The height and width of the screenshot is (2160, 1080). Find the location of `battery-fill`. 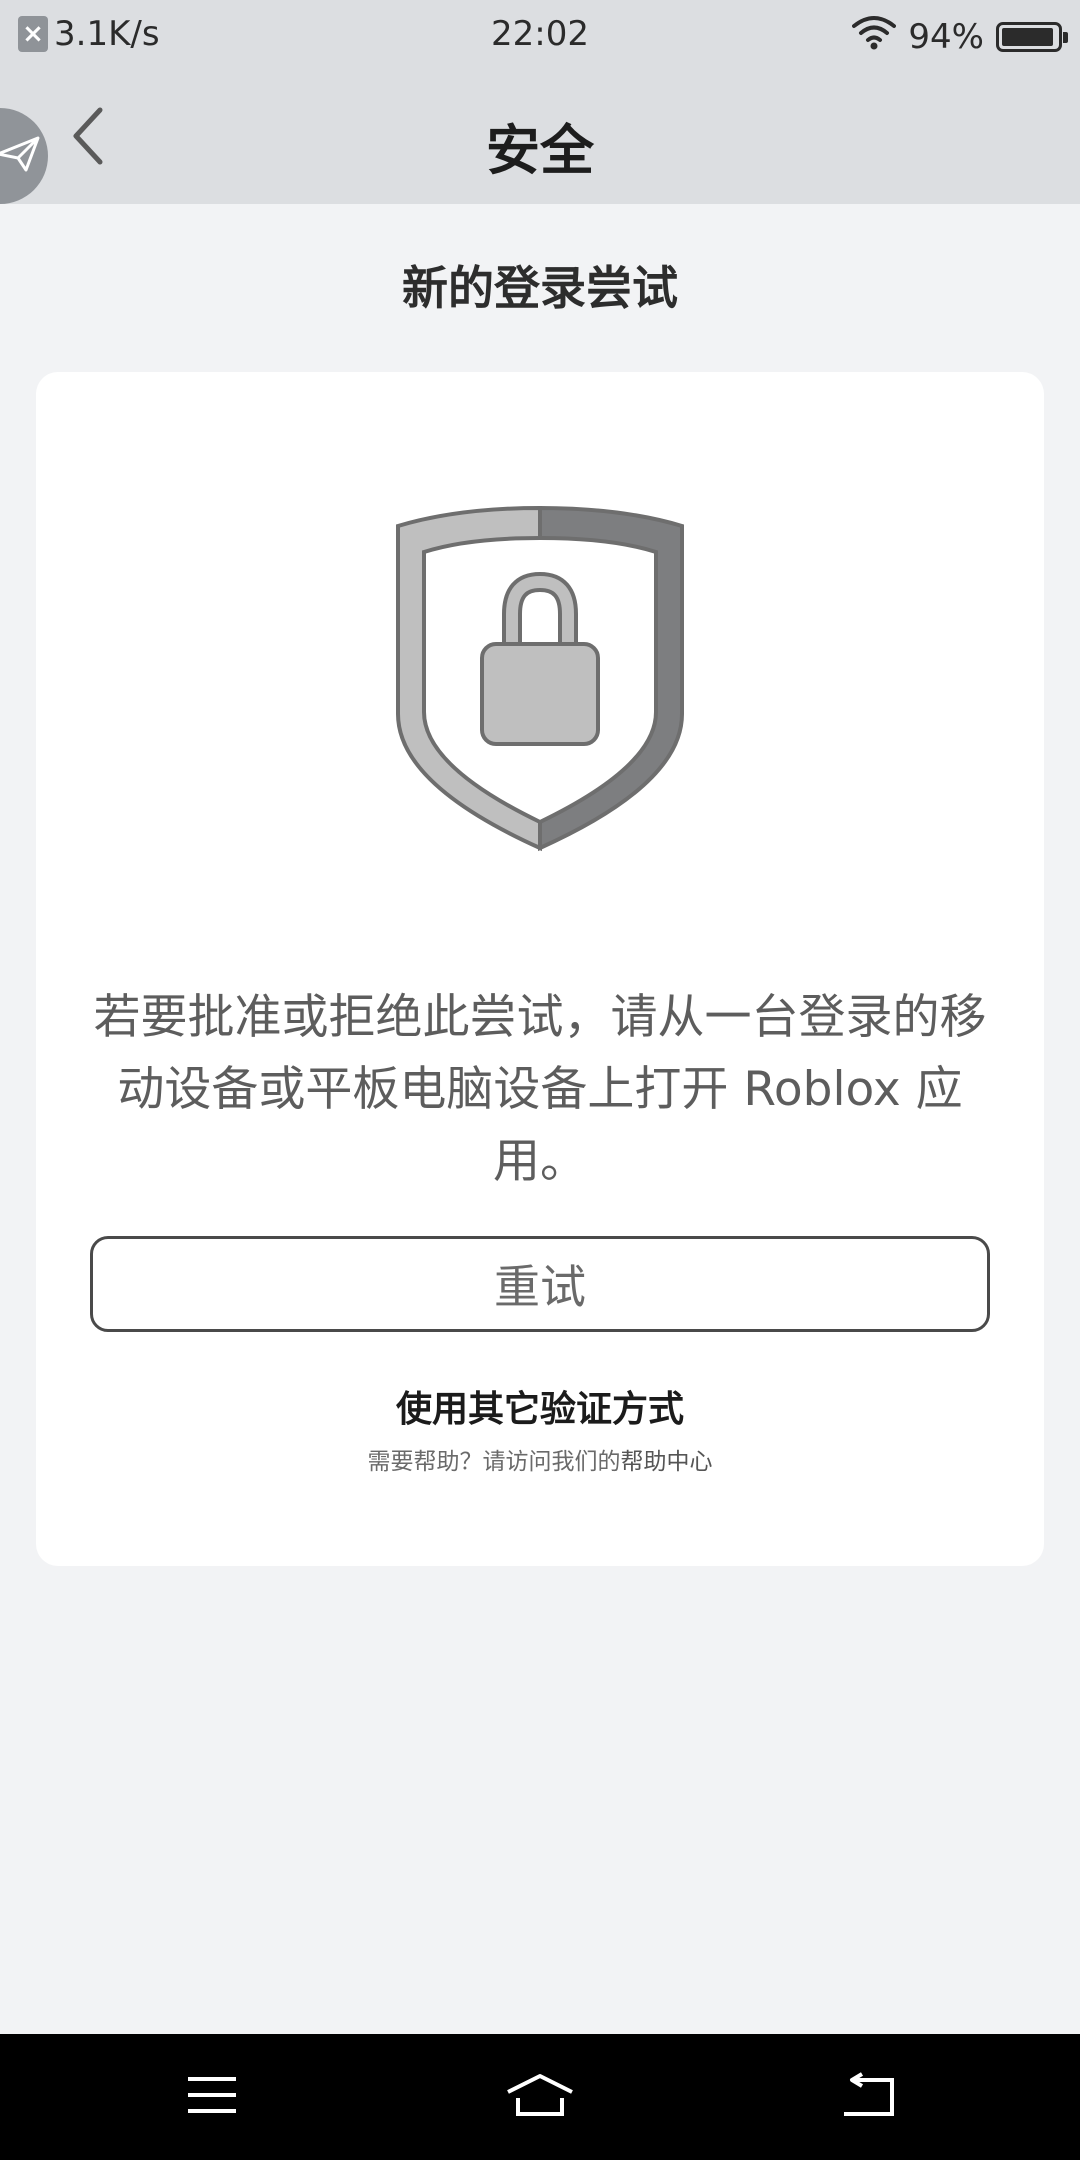

battery-fill is located at coordinates (1027, 36).